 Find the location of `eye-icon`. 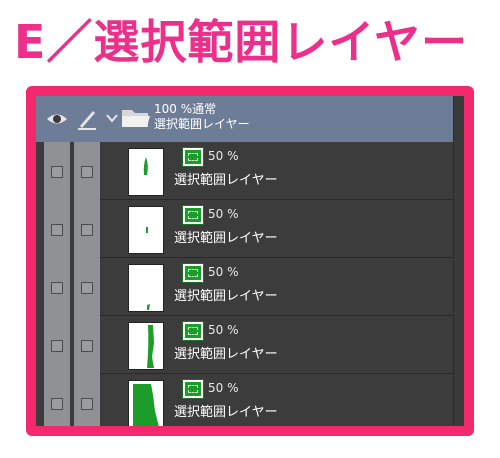

eye-icon is located at coordinates (57, 119).